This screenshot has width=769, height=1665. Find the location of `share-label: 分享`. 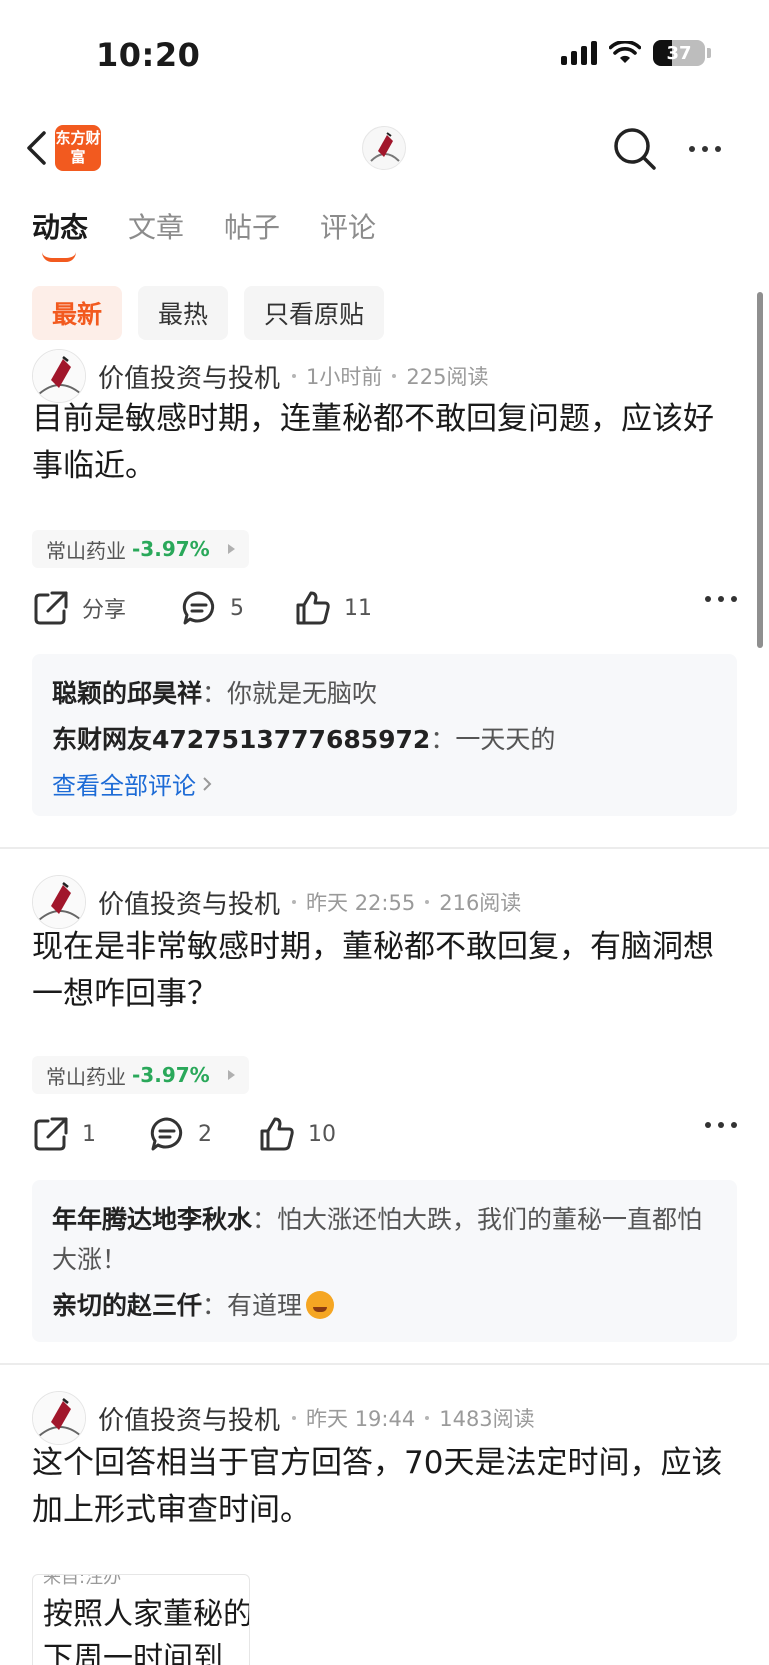

share-label: 分享 is located at coordinates (104, 610).